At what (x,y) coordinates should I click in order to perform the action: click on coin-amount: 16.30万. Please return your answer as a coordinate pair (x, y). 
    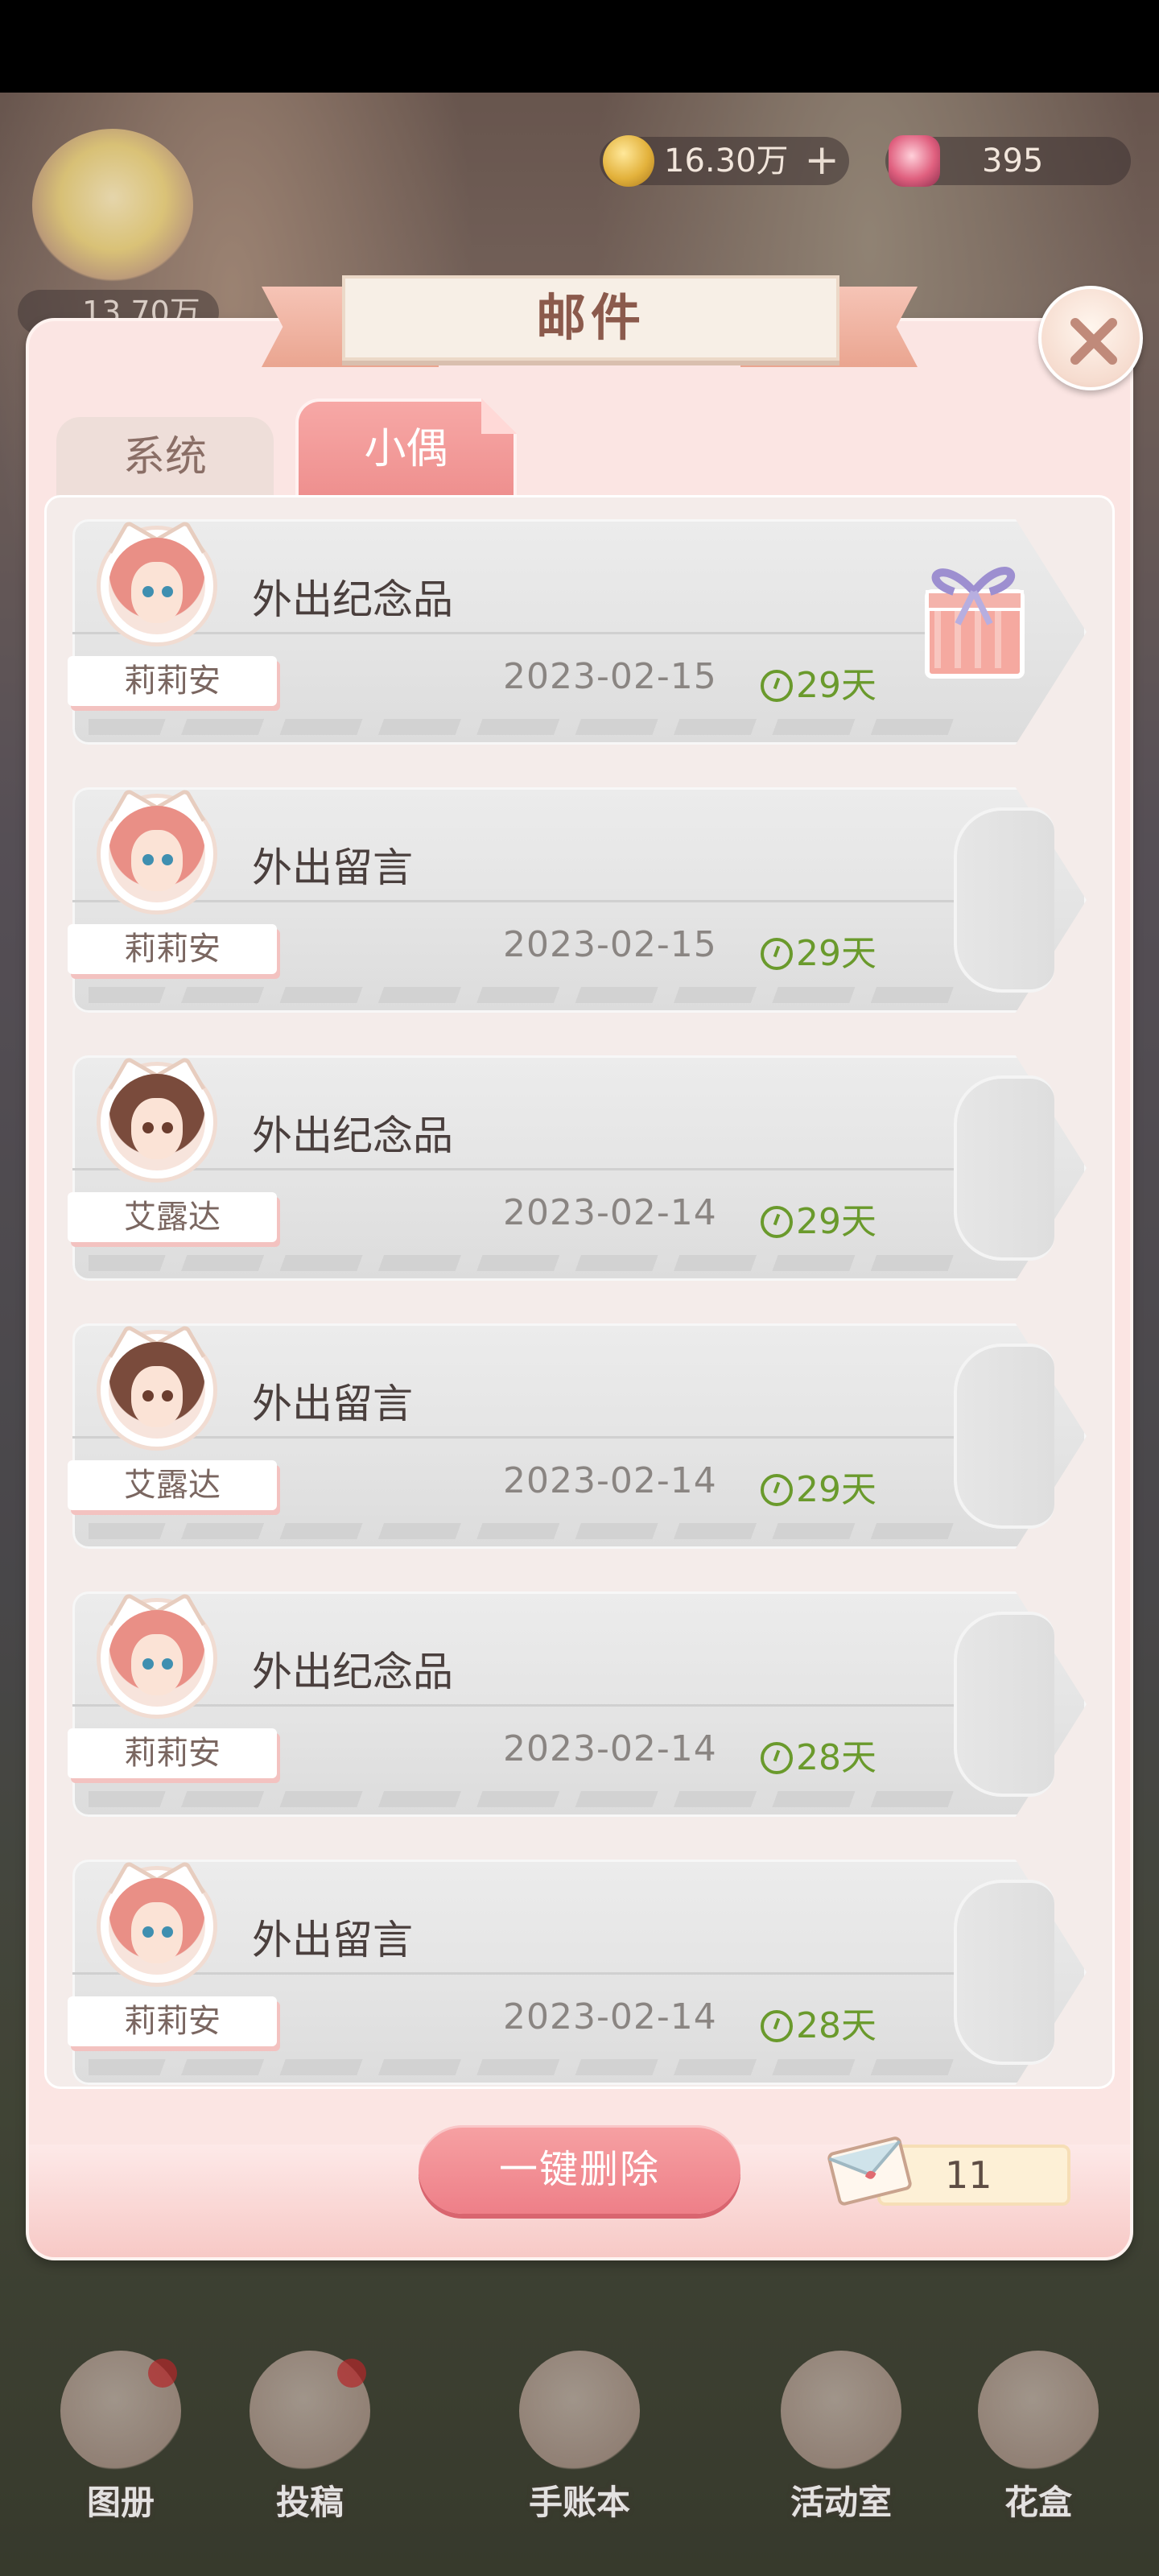
    Looking at the image, I should click on (726, 161).